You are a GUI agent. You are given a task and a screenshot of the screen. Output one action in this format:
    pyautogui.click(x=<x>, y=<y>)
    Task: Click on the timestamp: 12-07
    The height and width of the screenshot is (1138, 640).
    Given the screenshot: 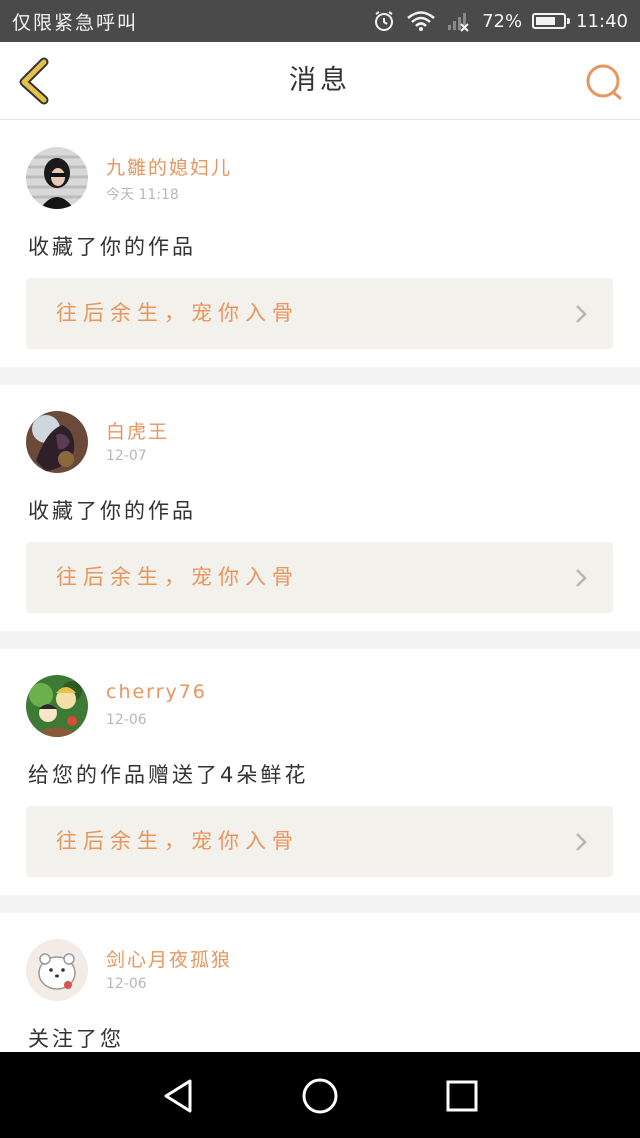 What is the action you would take?
    pyautogui.click(x=126, y=456)
    